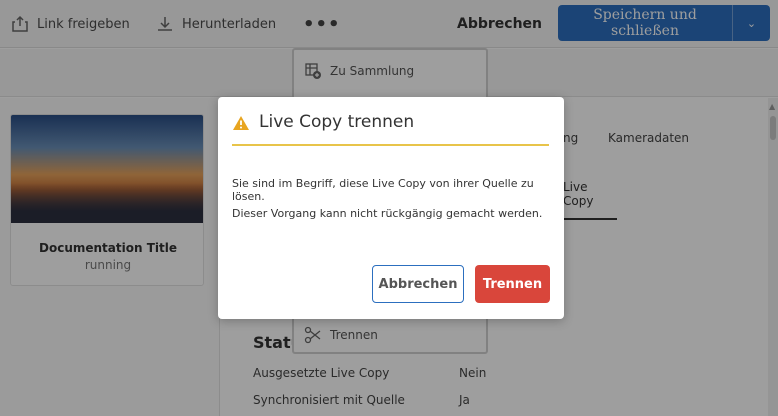 This screenshot has width=778, height=416. Describe the element at coordinates (512, 284) in the screenshot. I see `dialog-detach-button: Trennen` at that location.